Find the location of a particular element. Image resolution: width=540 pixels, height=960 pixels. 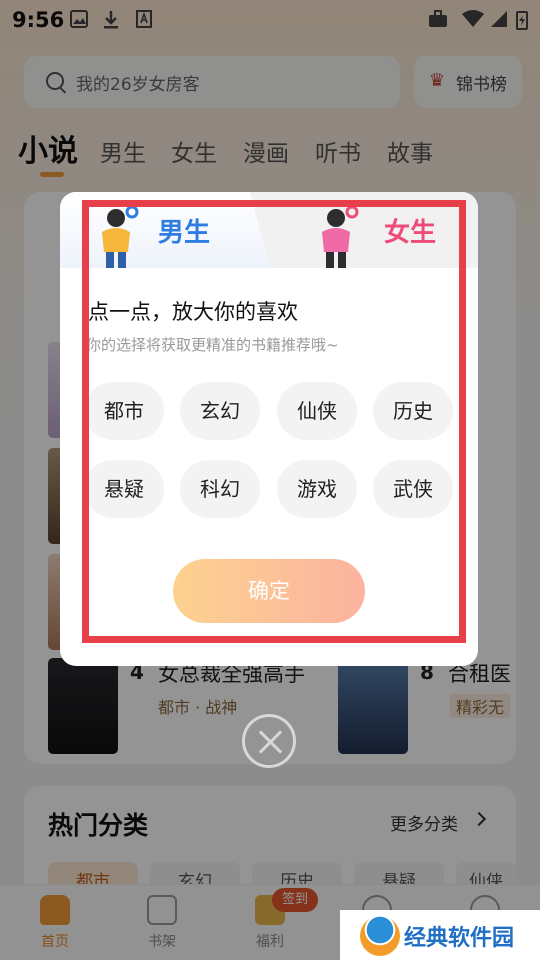

watermark: 经典软件园 is located at coordinates (440, 935).